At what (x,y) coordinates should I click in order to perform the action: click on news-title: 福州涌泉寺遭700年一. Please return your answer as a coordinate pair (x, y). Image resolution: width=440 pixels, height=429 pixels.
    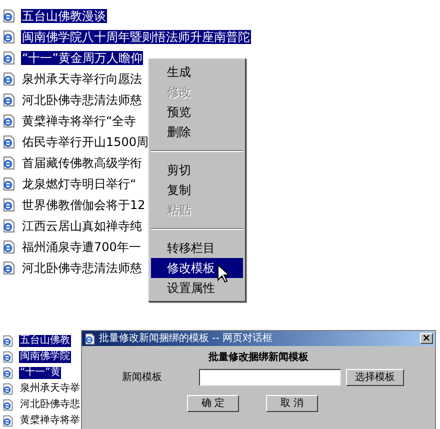
    Looking at the image, I should click on (81, 247).